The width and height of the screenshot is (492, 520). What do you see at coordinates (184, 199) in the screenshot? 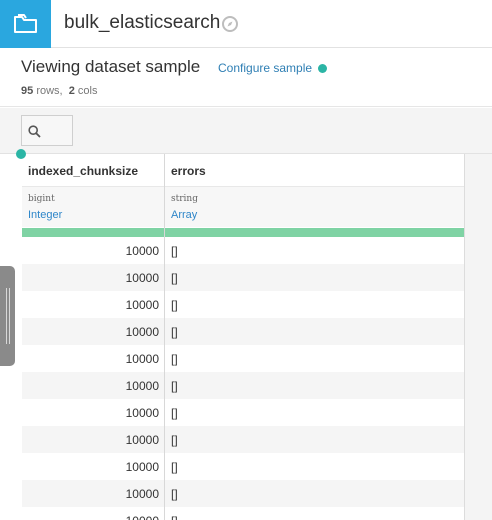
I see `storage-type: string` at bounding box center [184, 199].